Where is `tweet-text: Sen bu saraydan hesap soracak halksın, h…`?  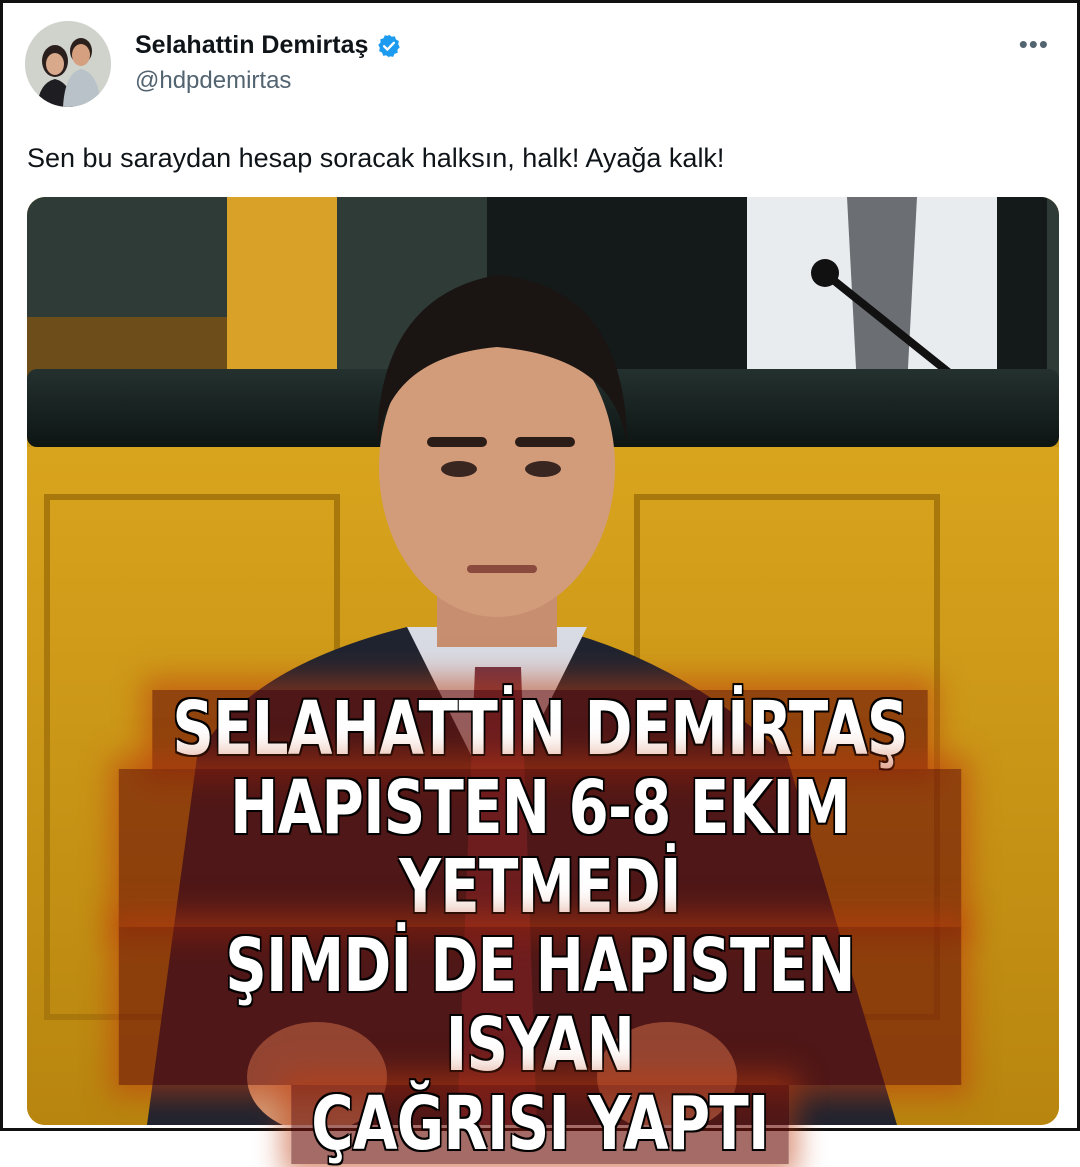
tweet-text: Sen bu saraydan hesap soracak halksın, h… is located at coordinates (376, 158).